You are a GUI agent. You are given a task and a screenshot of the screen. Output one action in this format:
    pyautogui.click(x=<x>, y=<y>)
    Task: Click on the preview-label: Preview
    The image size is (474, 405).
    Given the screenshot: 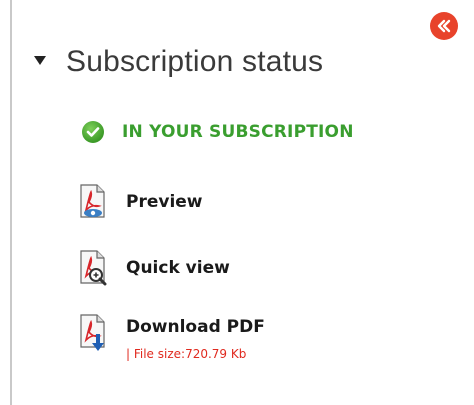 What is the action you would take?
    pyautogui.click(x=164, y=202)
    